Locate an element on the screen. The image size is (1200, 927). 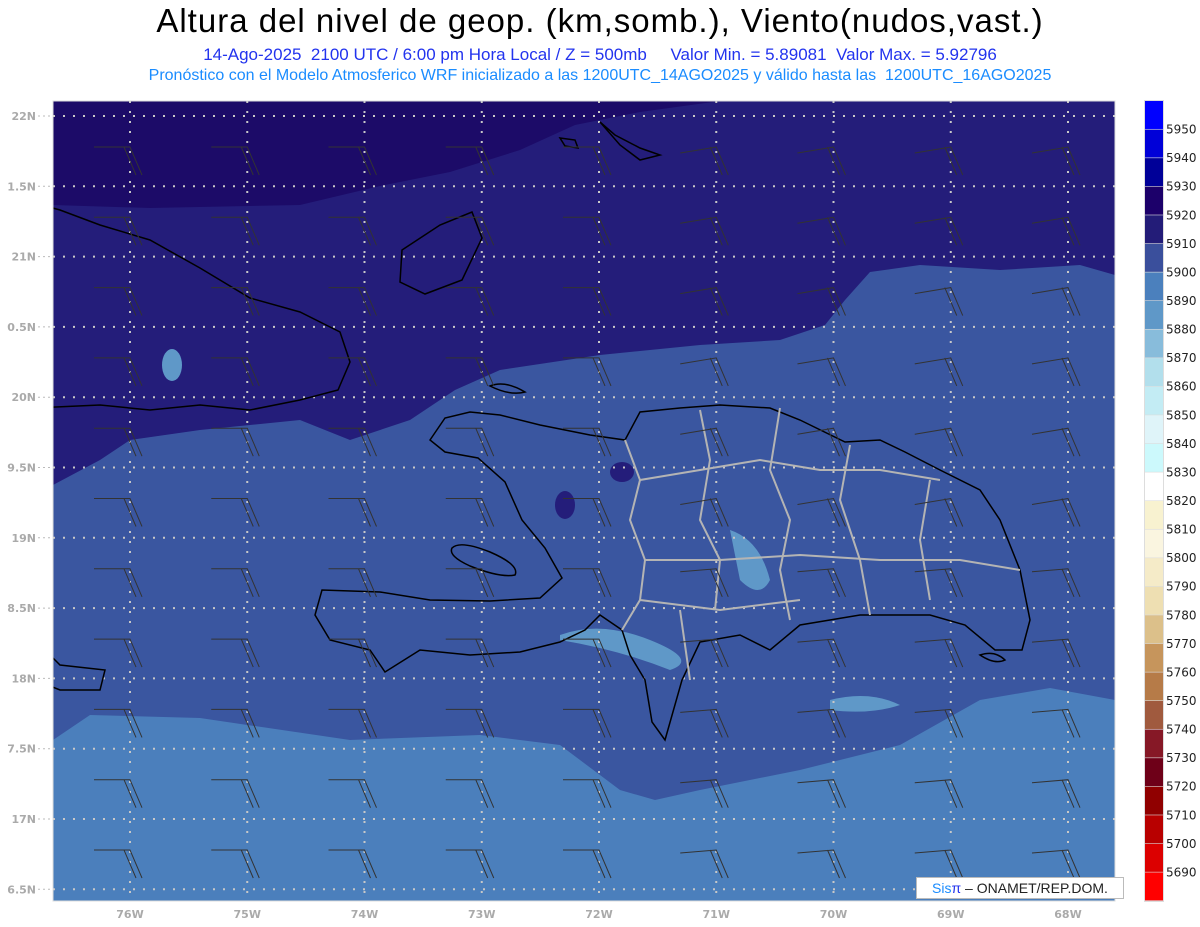
colorbar-label: 5920 is located at coordinates (1181, 215).